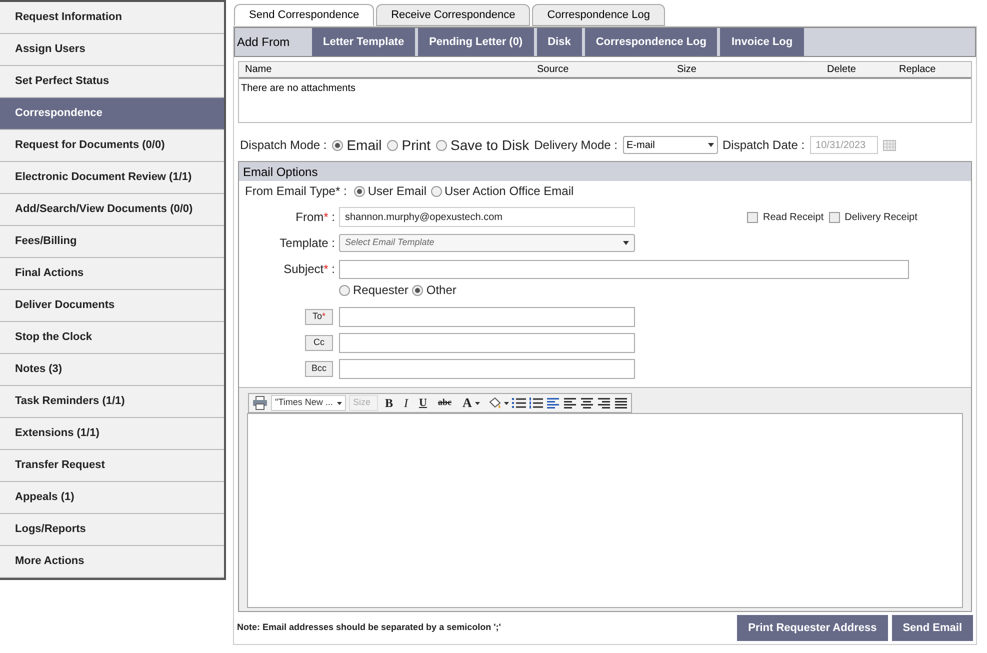 This screenshot has height=653, width=987. Describe the element at coordinates (112, 498) in the screenshot. I see `sidebar-item: Appeals (1)` at that location.